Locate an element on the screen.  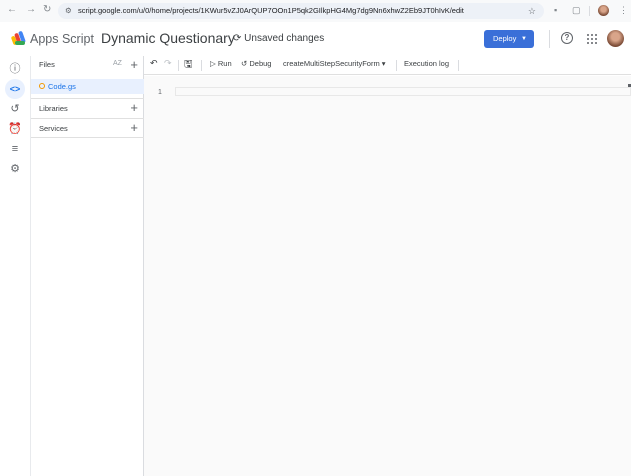
settings-gear-icon: ⚙ is located at coordinates (15, 169).